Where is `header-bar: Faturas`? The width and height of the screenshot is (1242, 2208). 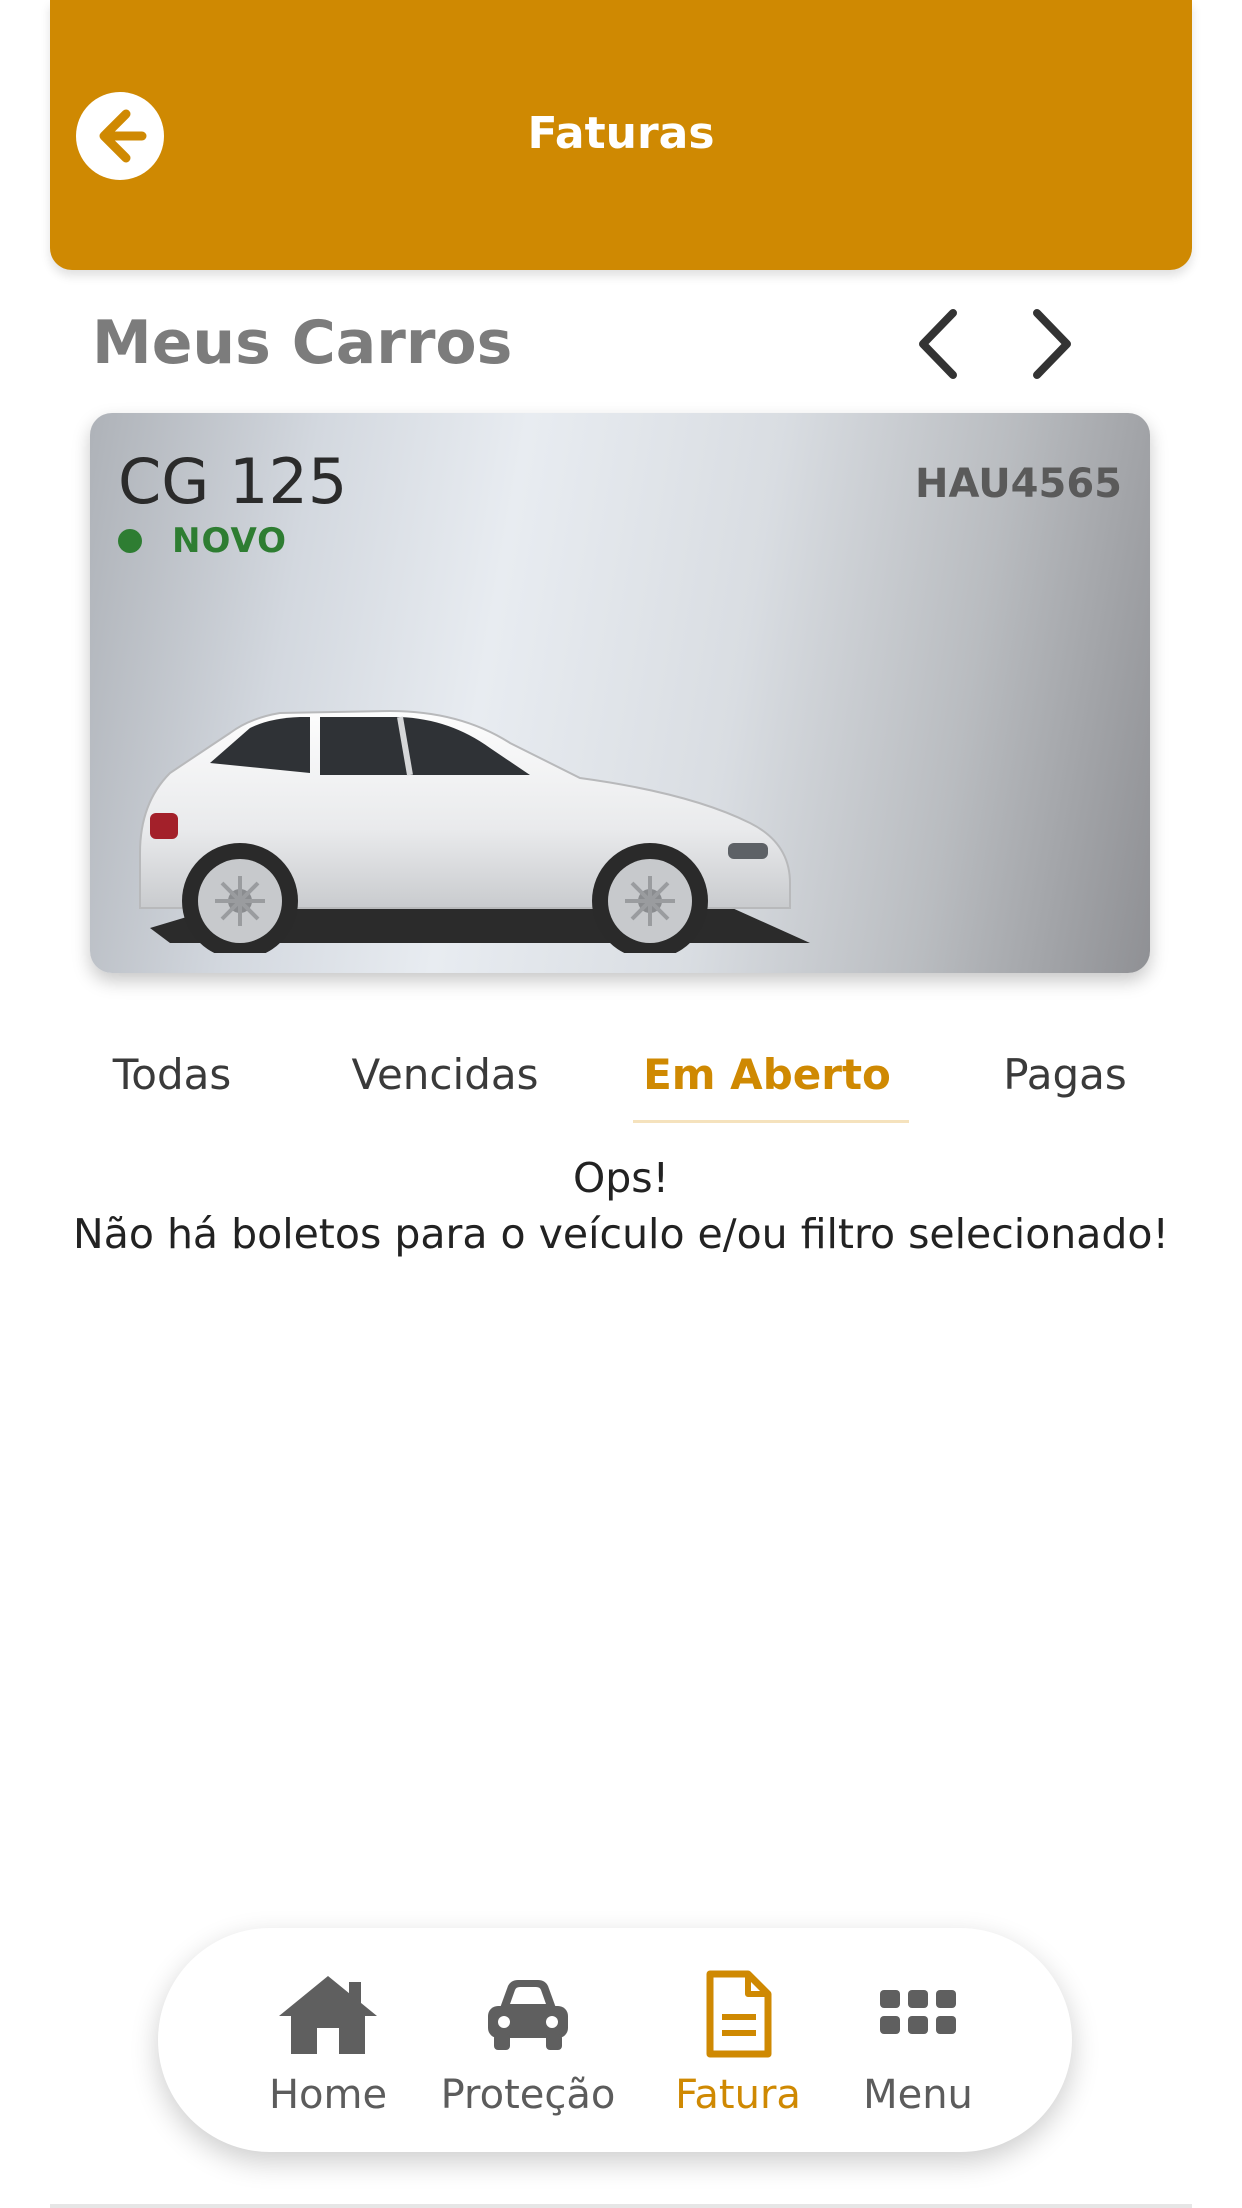
header-bar: Faturas is located at coordinates (621, 135).